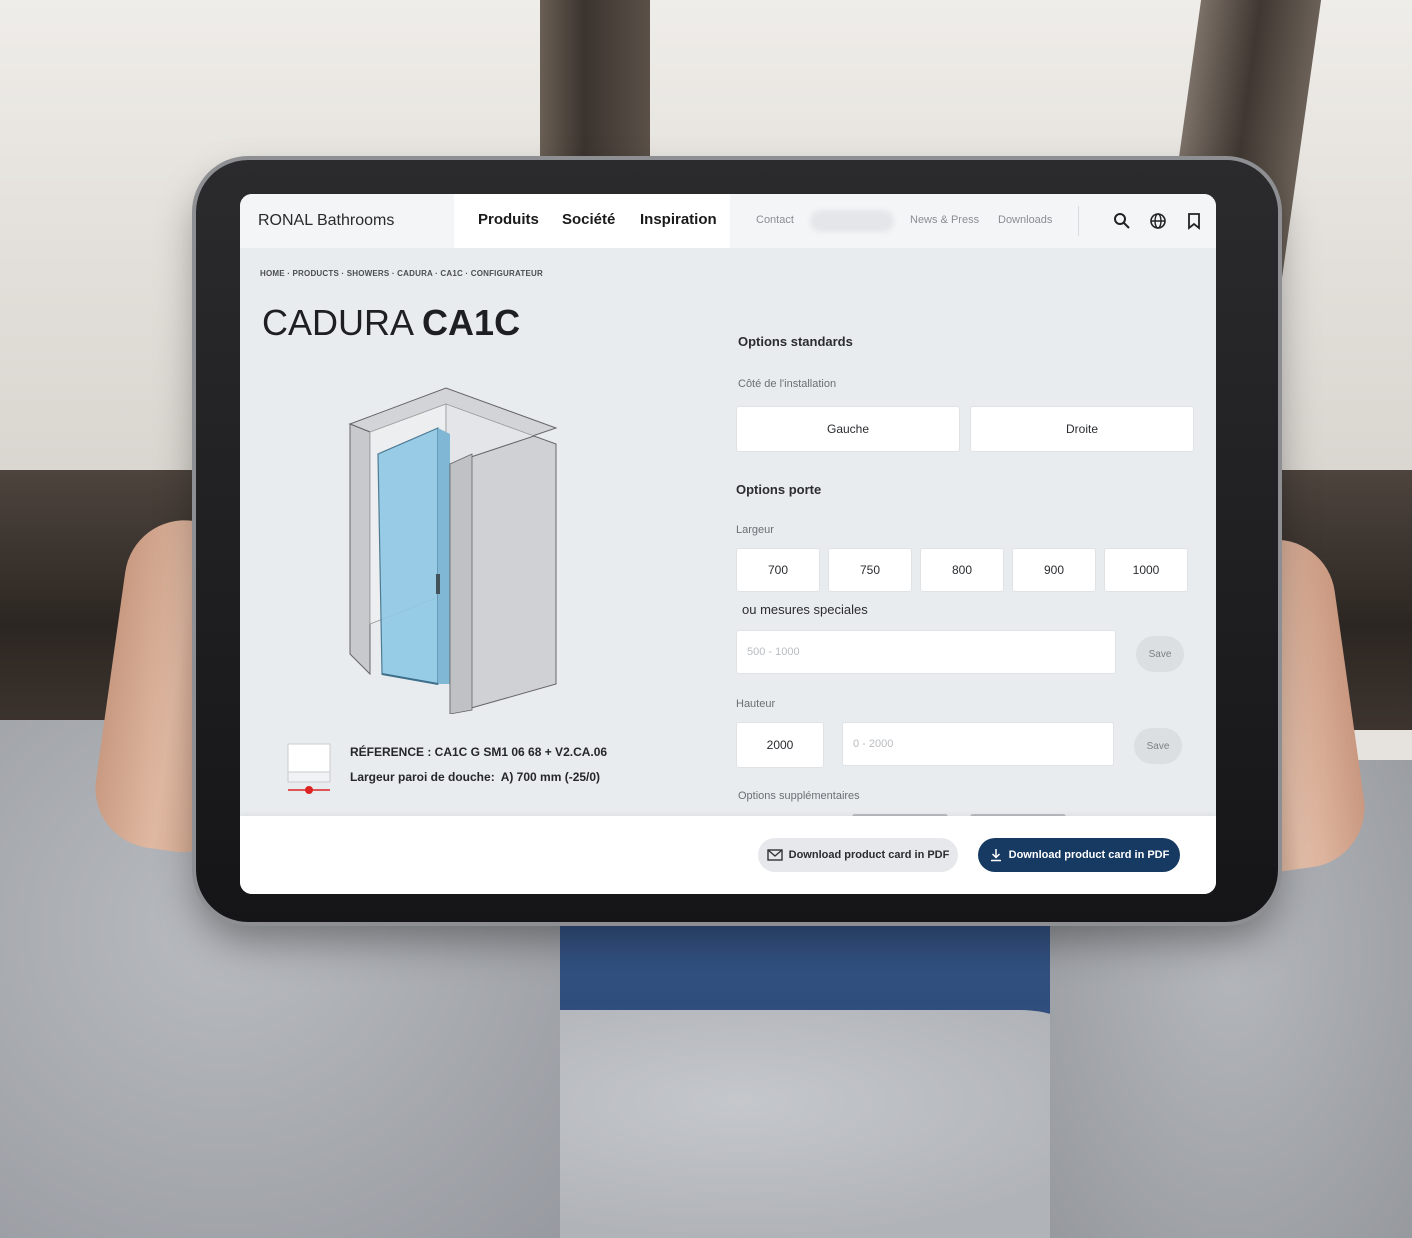 This screenshot has height=1238, width=1412. I want to click on height-label: Hauteur, so click(756, 704).